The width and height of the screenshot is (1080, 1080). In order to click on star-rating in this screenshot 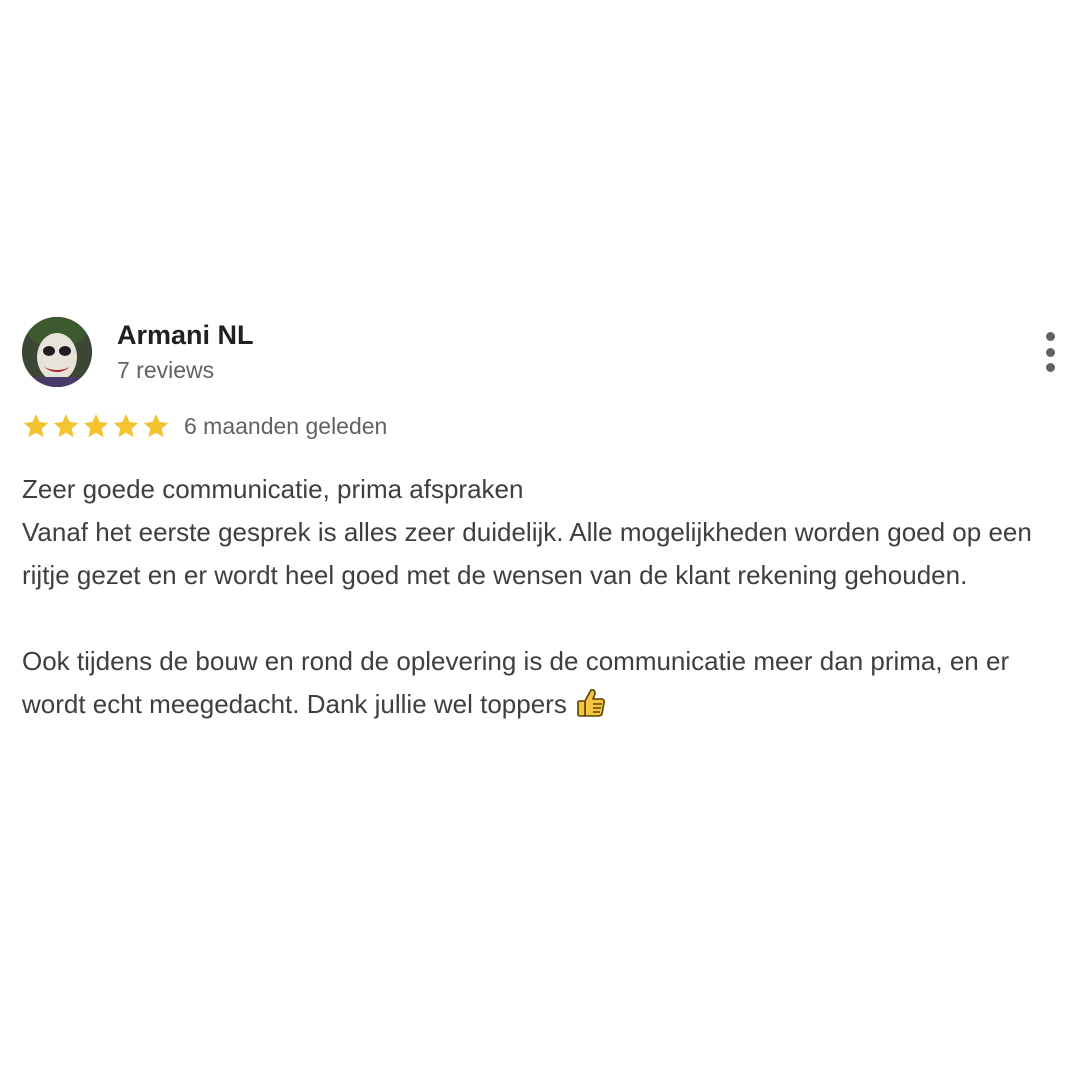, I will do `click(97, 426)`.